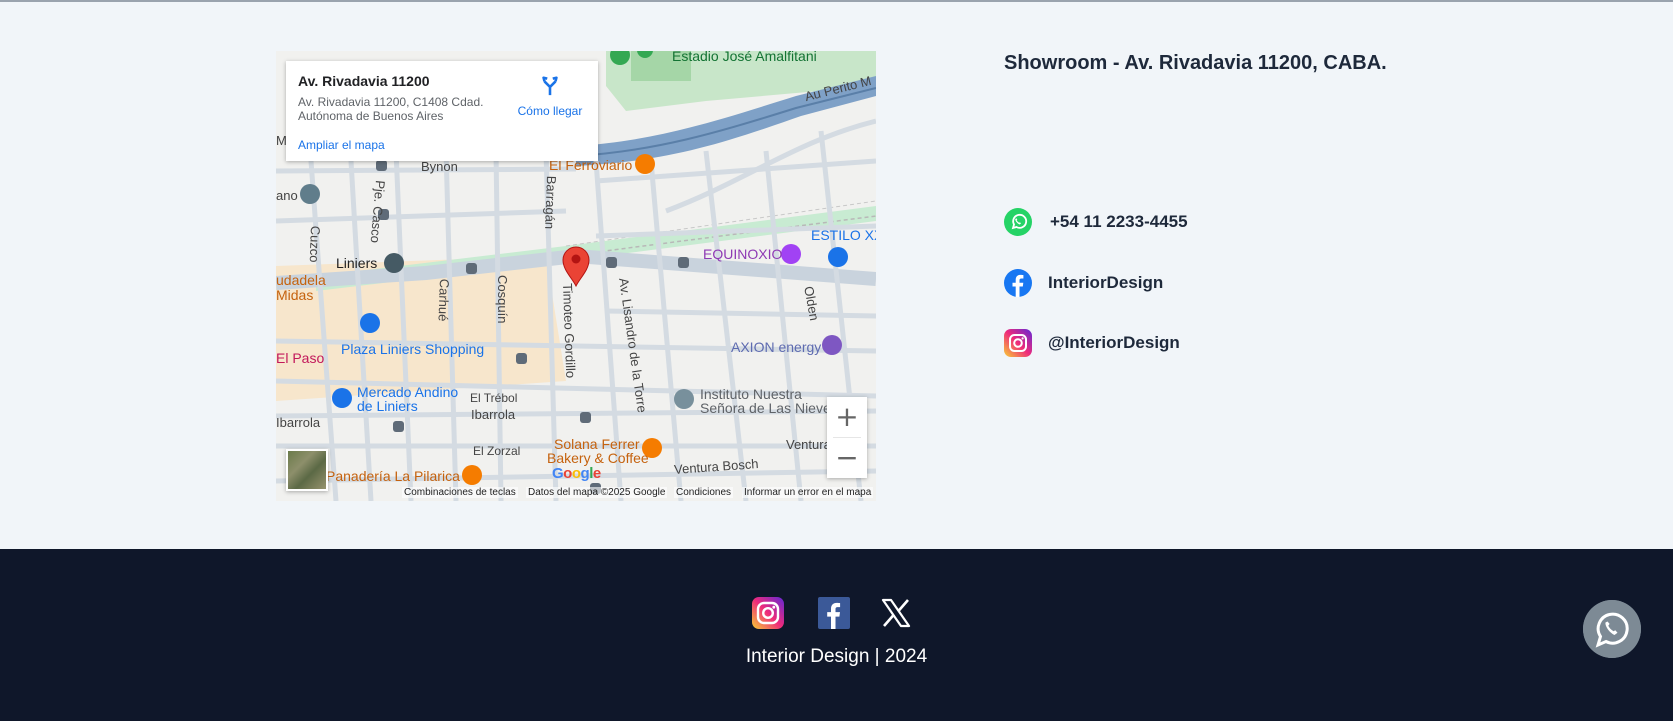 This screenshot has height=721, width=1673. Describe the element at coordinates (364, 81) in the screenshot. I see `map-info-title: Av. Rivadavia 11200` at that location.